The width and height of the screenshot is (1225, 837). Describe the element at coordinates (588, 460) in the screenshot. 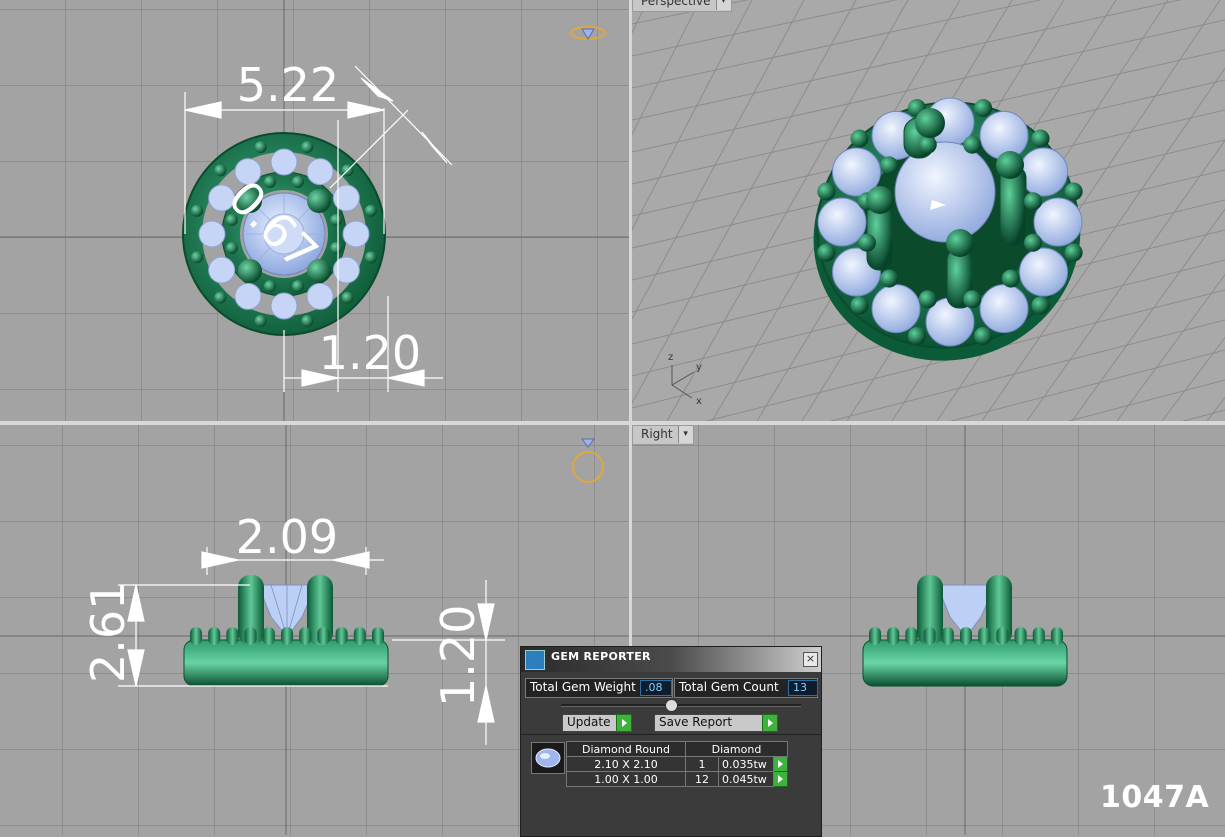

I see `ring-front-icon` at that location.